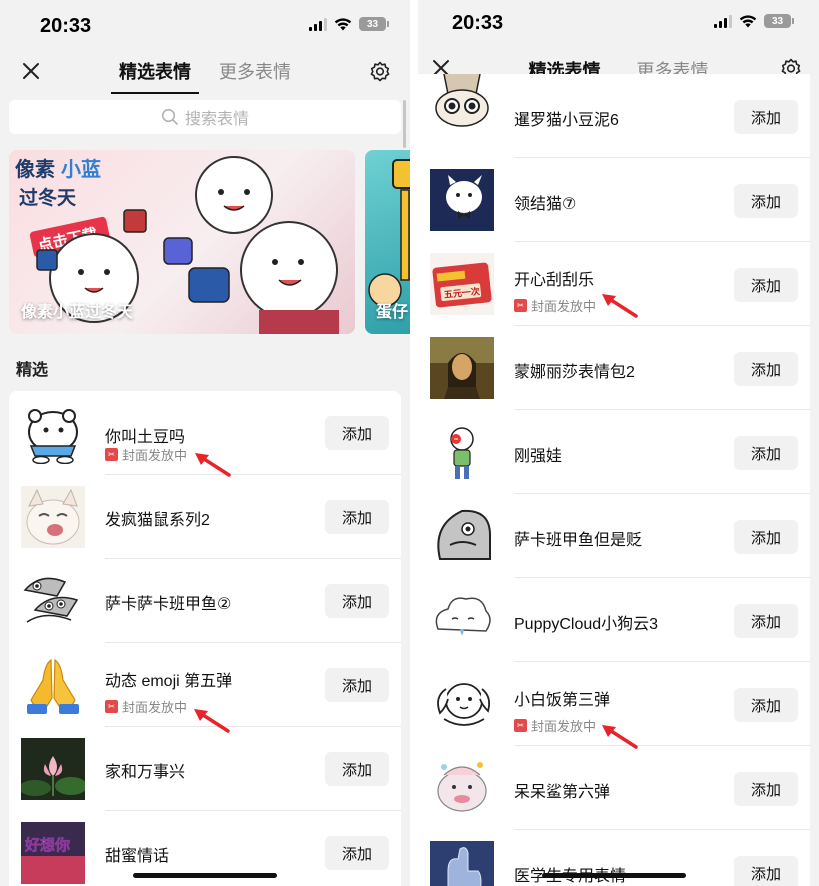  Describe the element at coordinates (216, 119) in the screenshot. I see `search-placeholder: 搜索表情` at that location.